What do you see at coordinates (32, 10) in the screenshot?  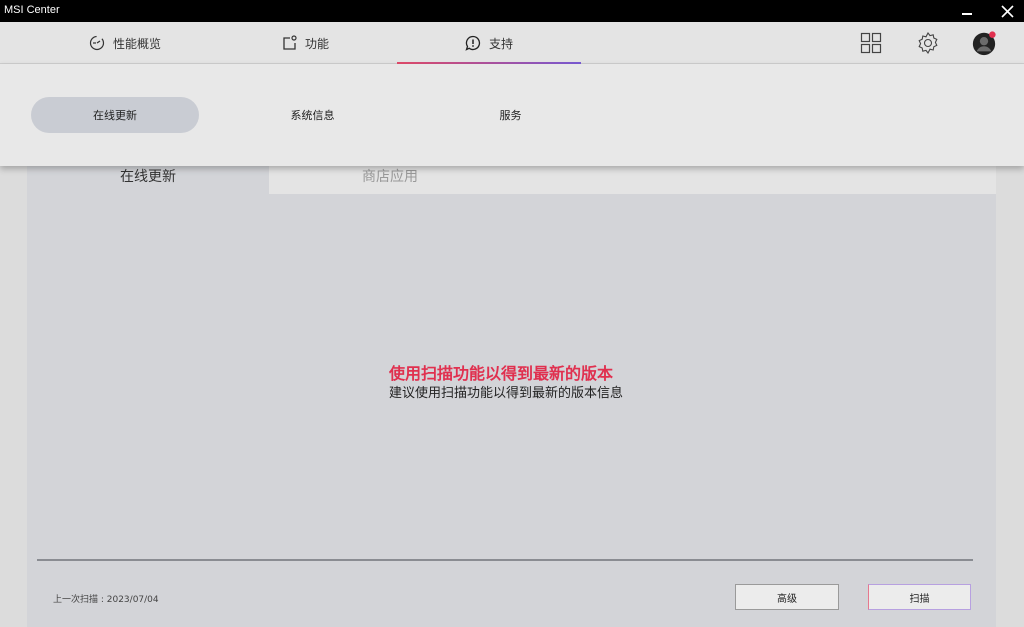 I see `window-title: MSI Center` at bounding box center [32, 10].